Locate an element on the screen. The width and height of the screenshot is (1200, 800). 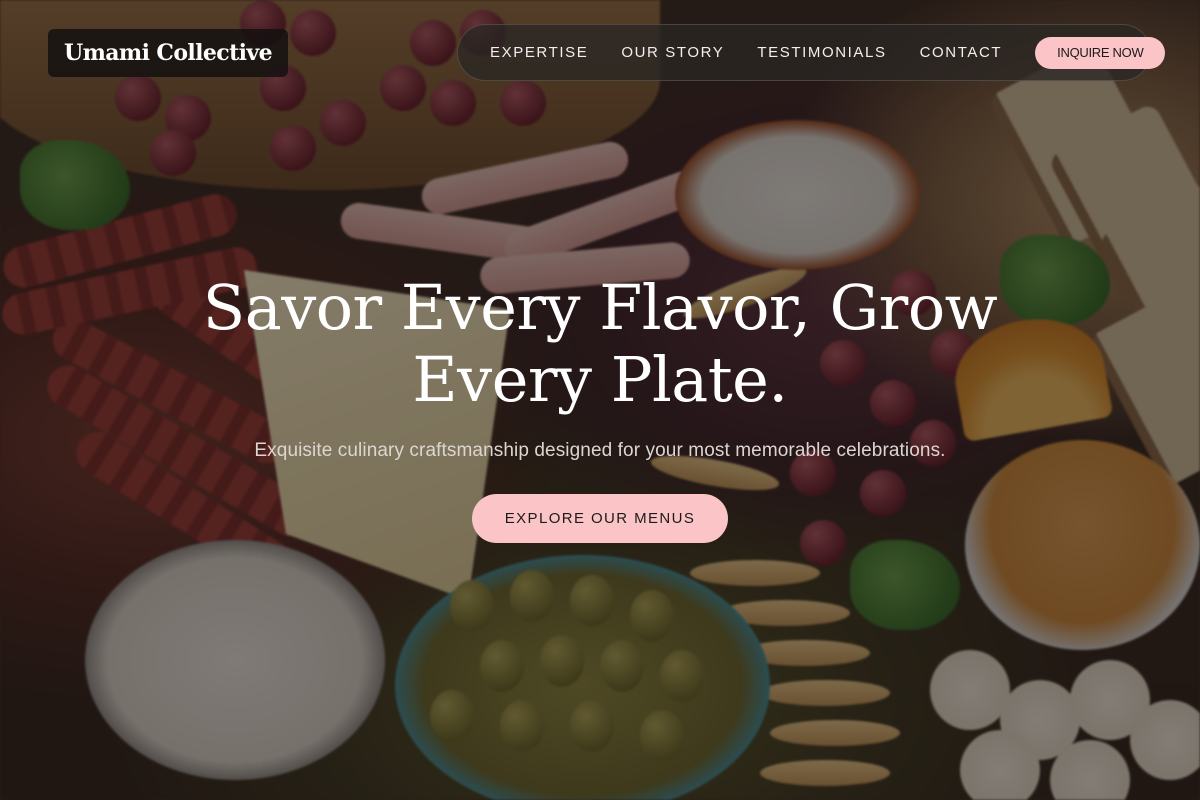
brand-logo: Umami Collective is located at coordinates (168, 53).